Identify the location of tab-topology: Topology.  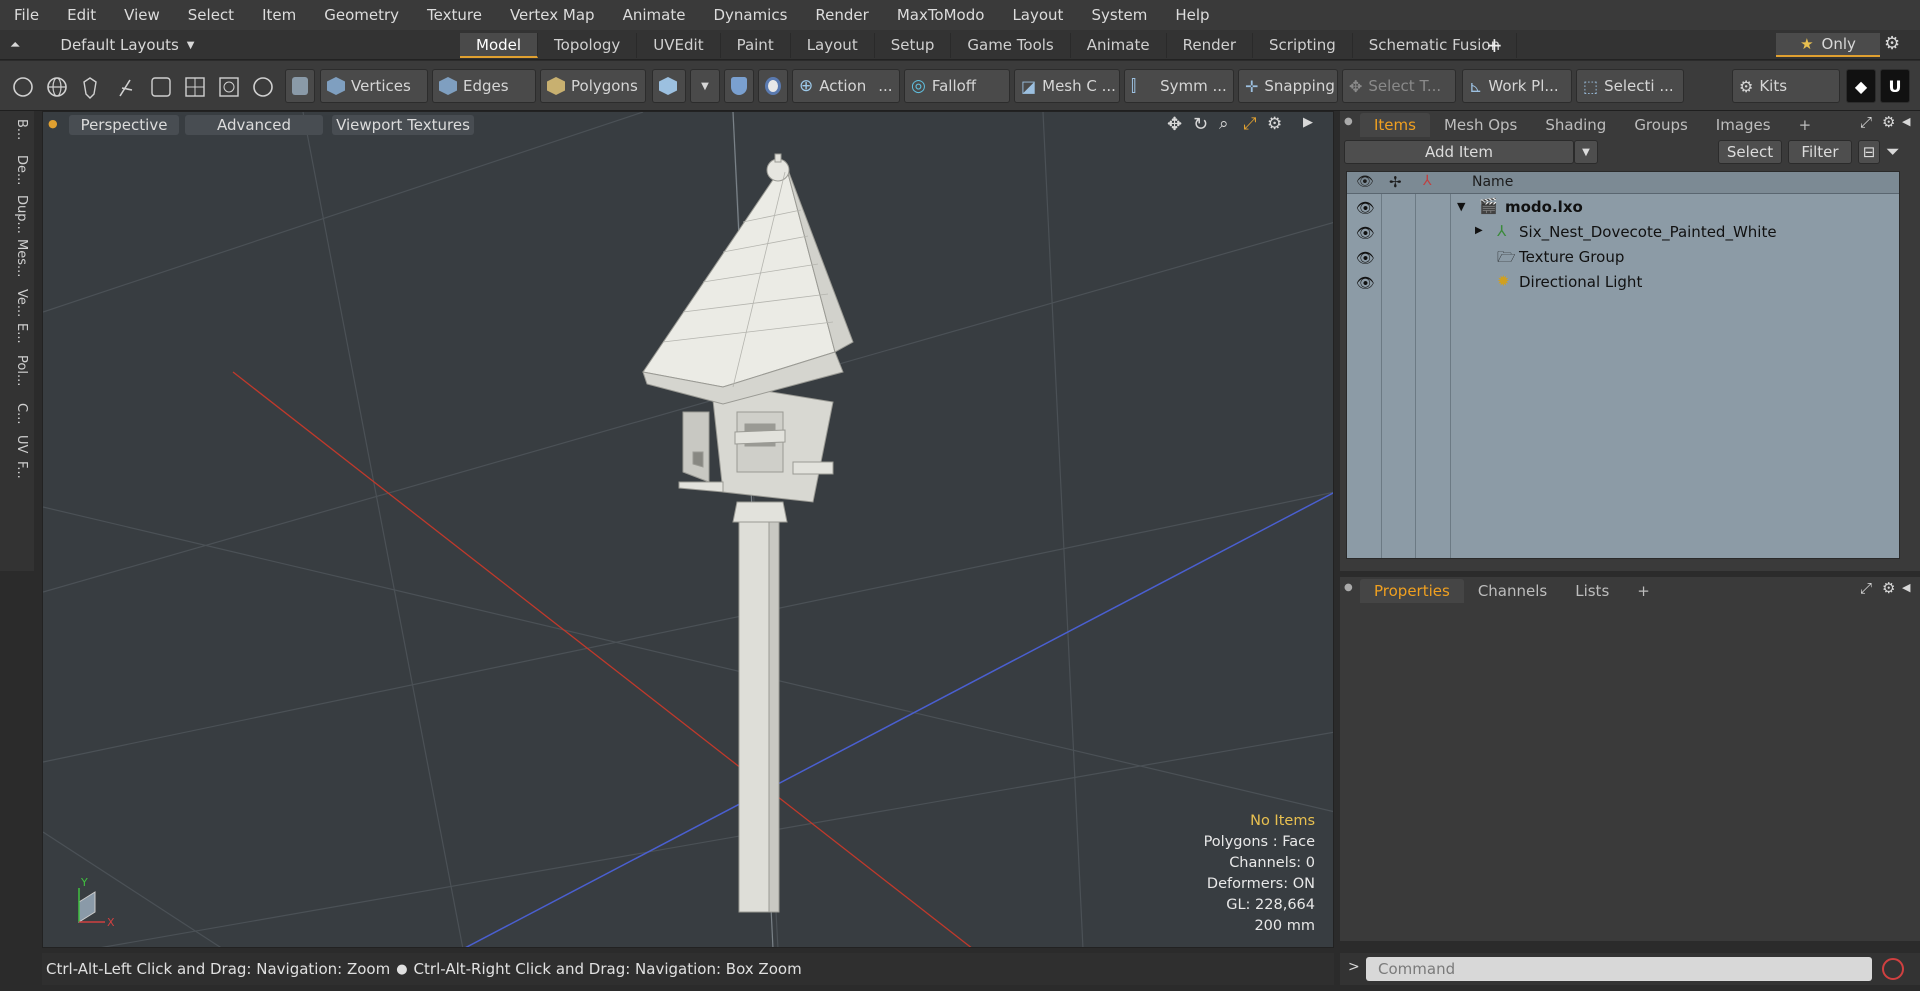
(588, 45).